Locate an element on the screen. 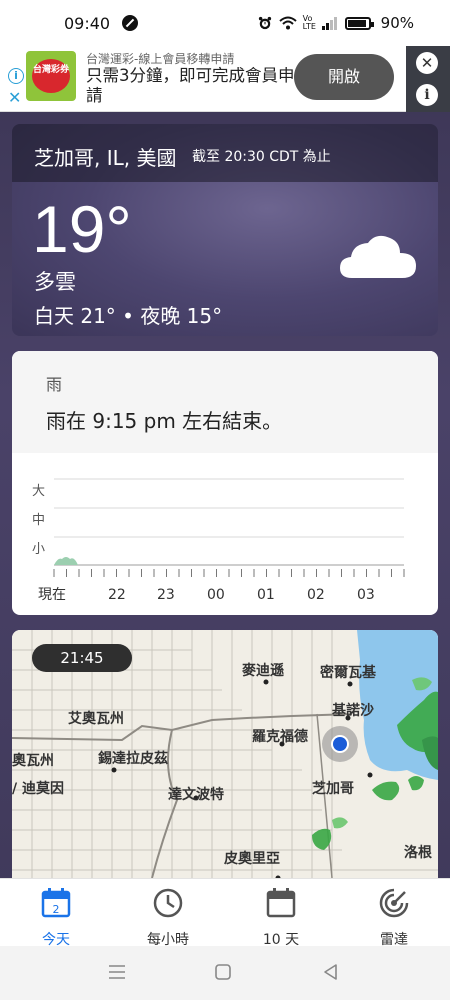  time-label-01: 01 is located at coordinates (266, 595).